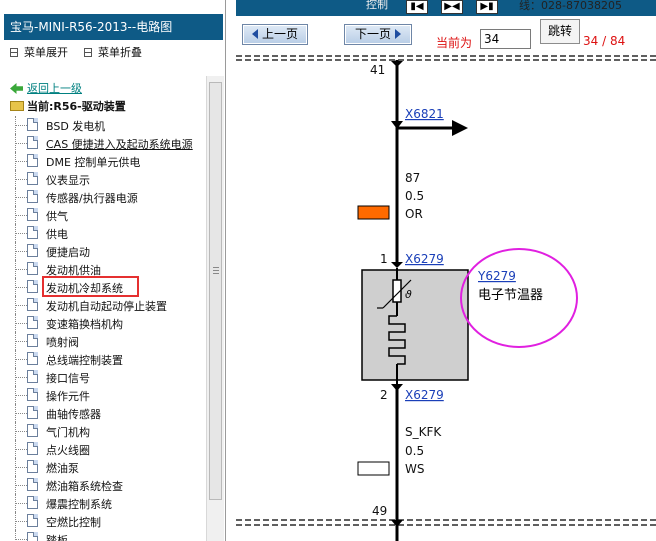 Image resolution: width=656 pixels, height=541 pixels. I want to click on tree-item: 发动机冷却系统, so click(105, 286).